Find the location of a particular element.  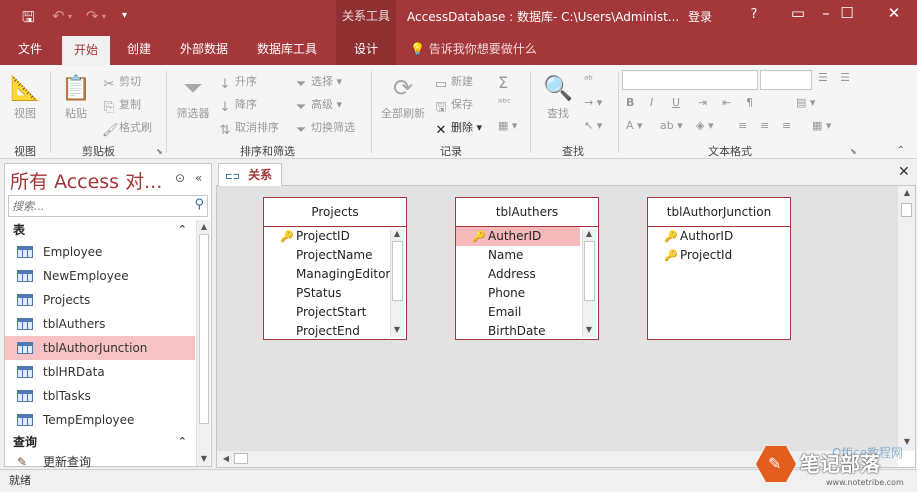

section-tables-header: 表 ⌃ is located at coordinates (100, 230).